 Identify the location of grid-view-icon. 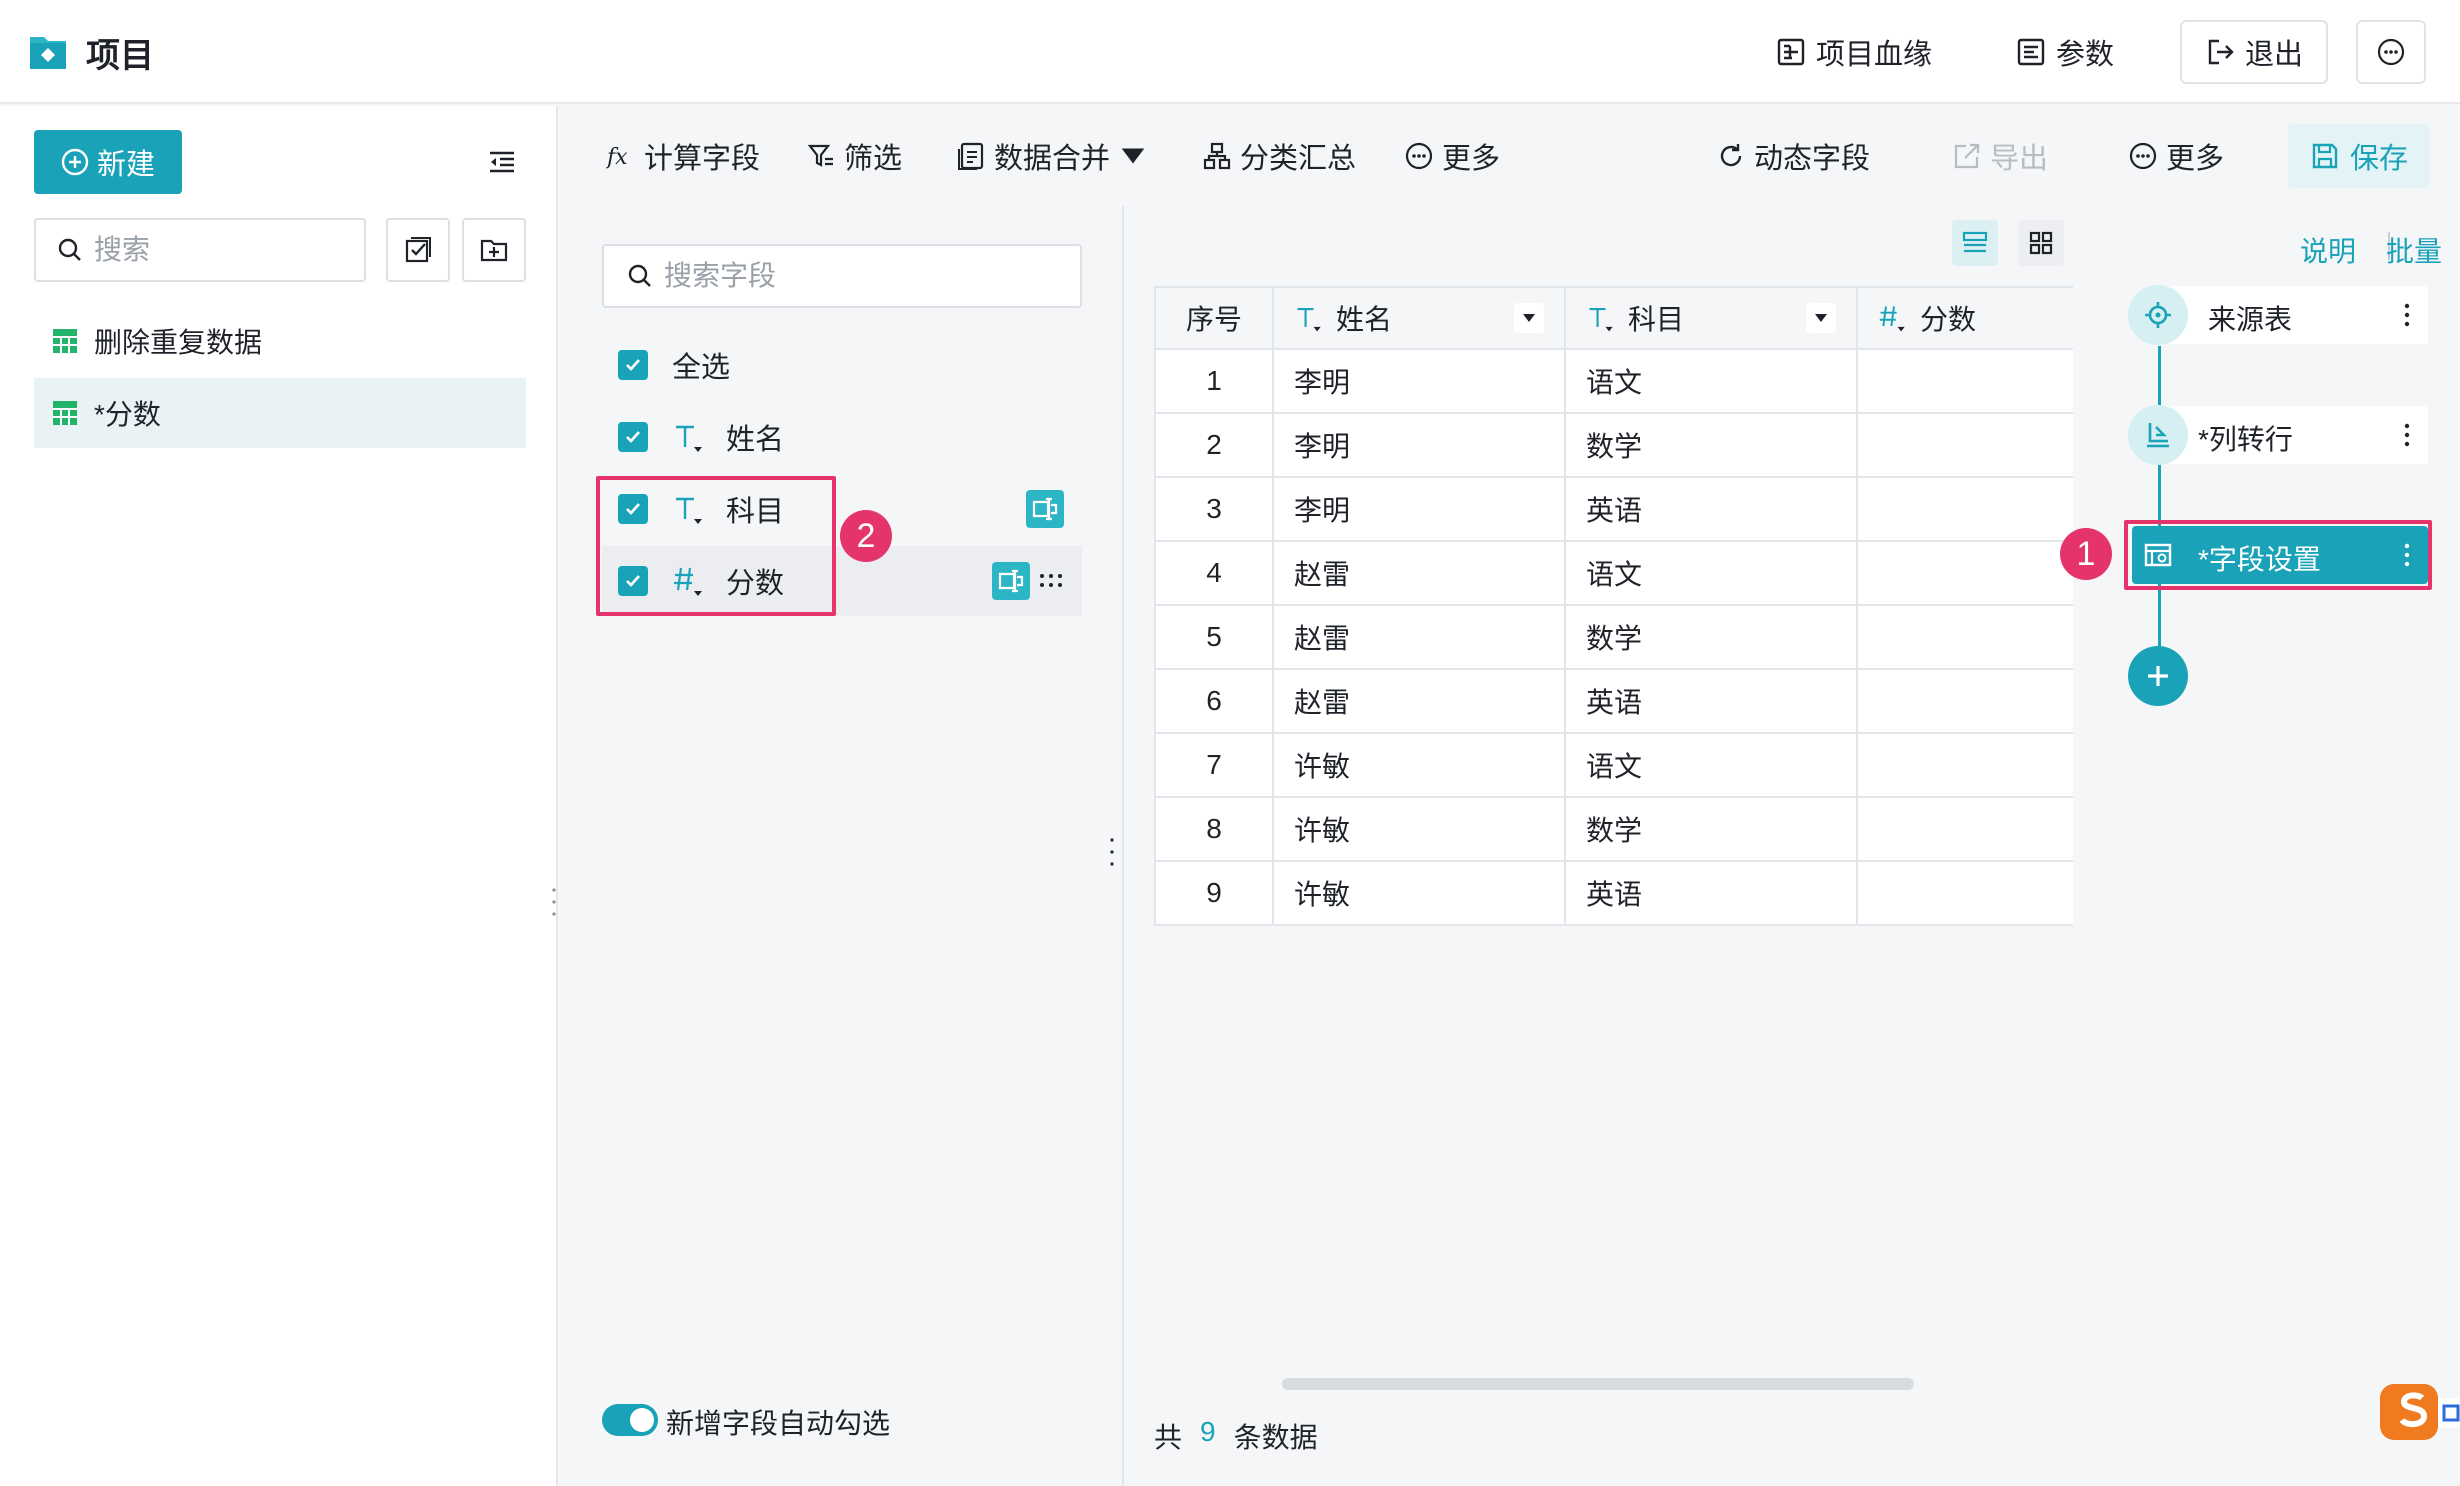
(2041, 243).